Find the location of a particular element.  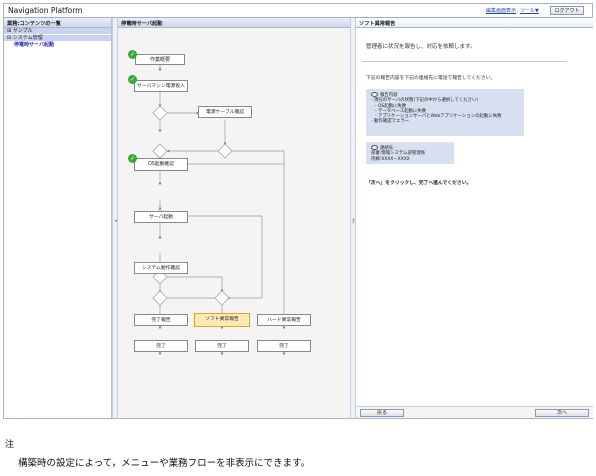

flow-header: 停電時サーバ起動 is located at coordinates (234, 23).